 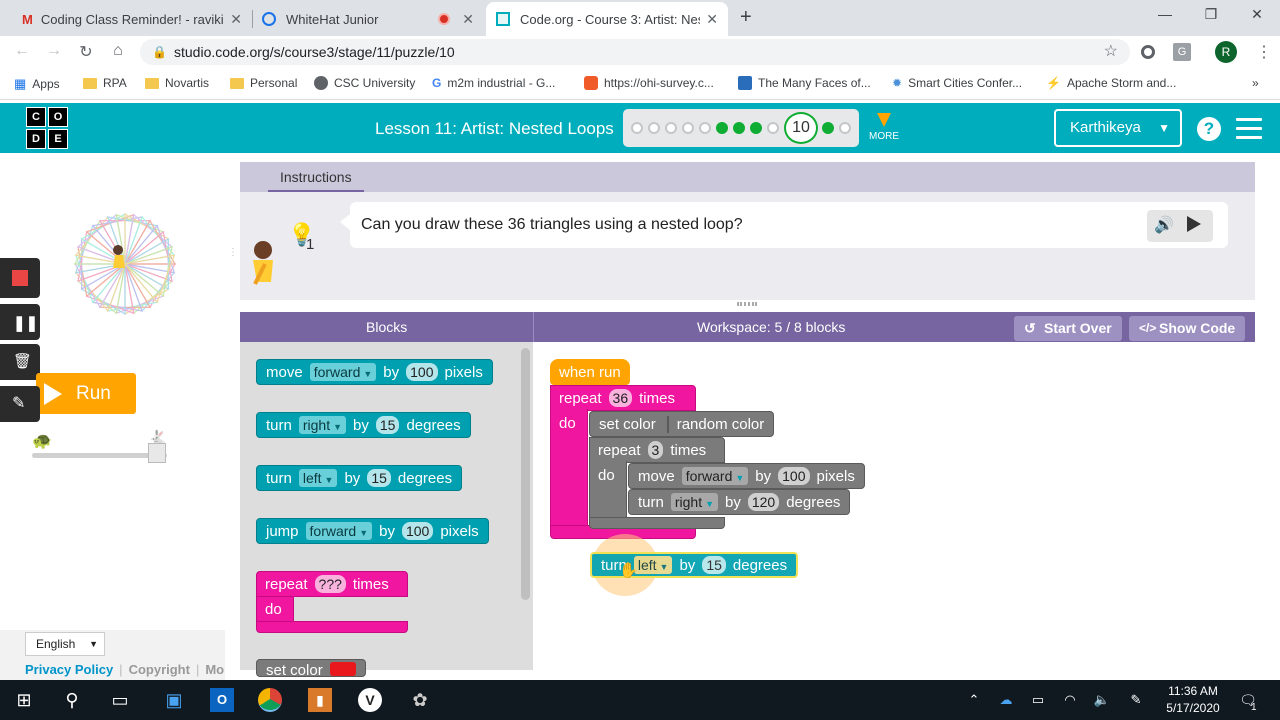 What do you see at coordinates (494, 129) in the screenshot?
I see `lesson-title: Lesson 11: Artist: Nested Loops` at bounding box center [494, 129].